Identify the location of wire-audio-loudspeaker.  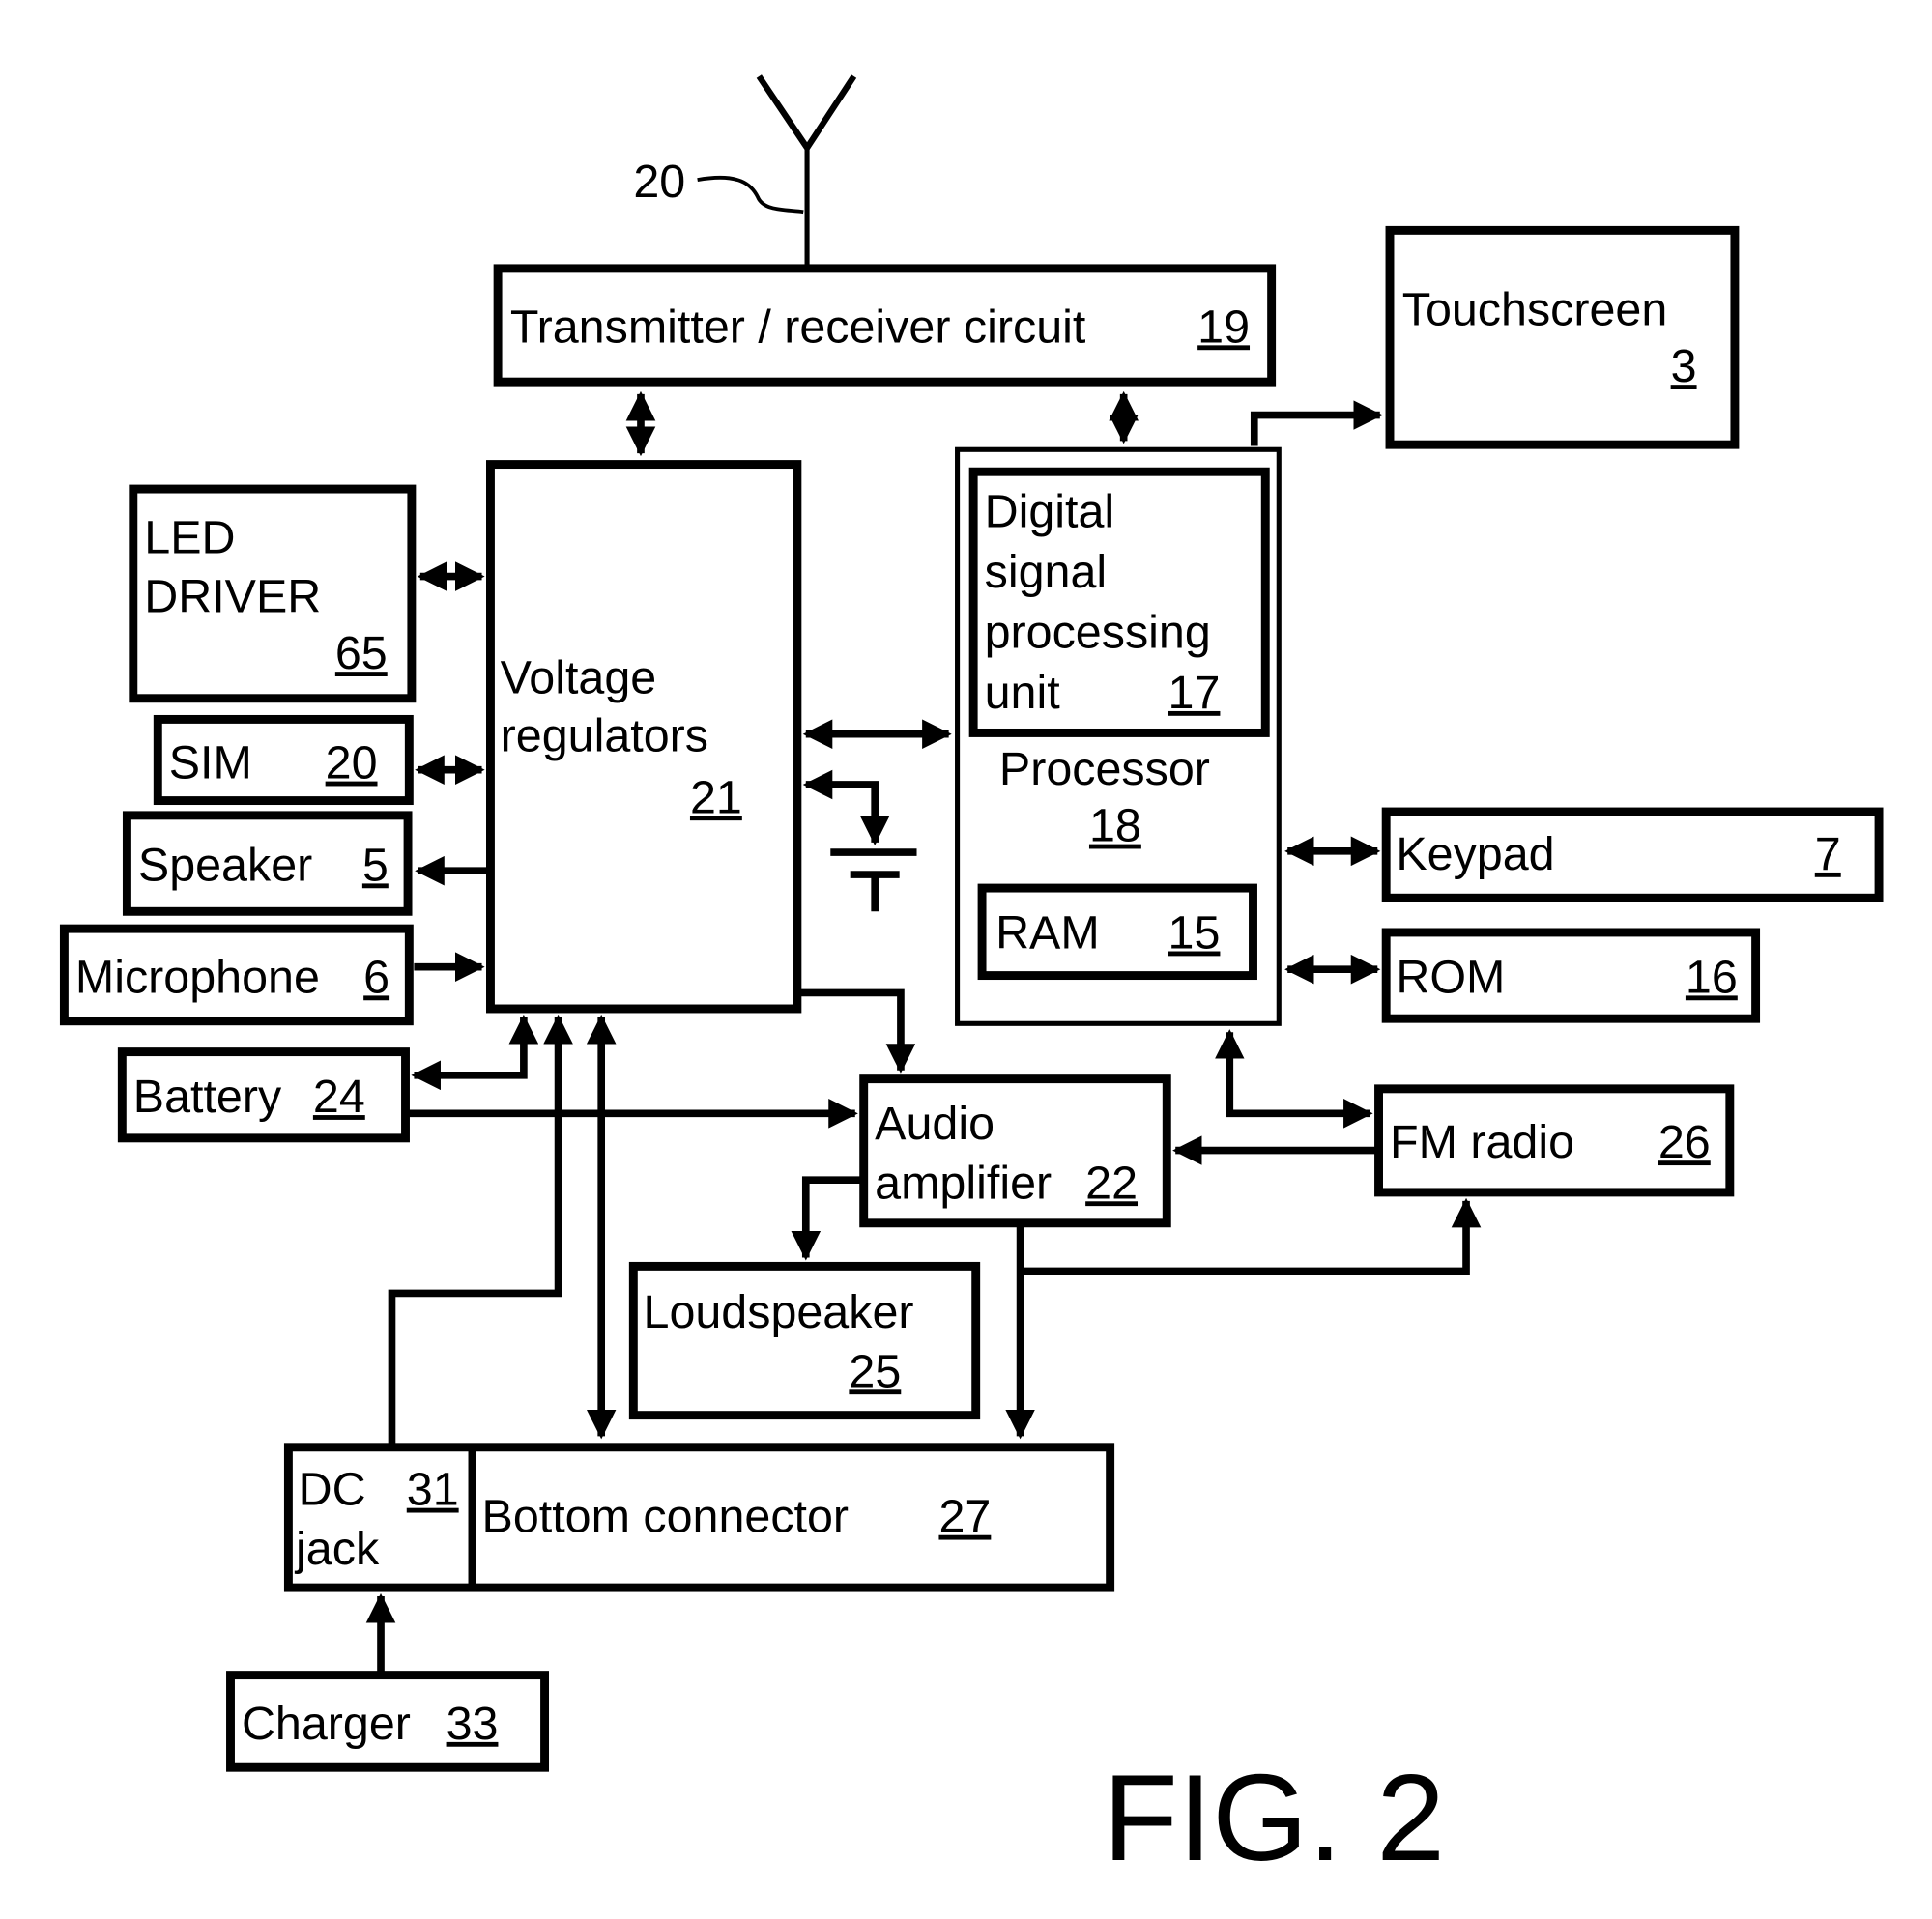
(827, 1218).